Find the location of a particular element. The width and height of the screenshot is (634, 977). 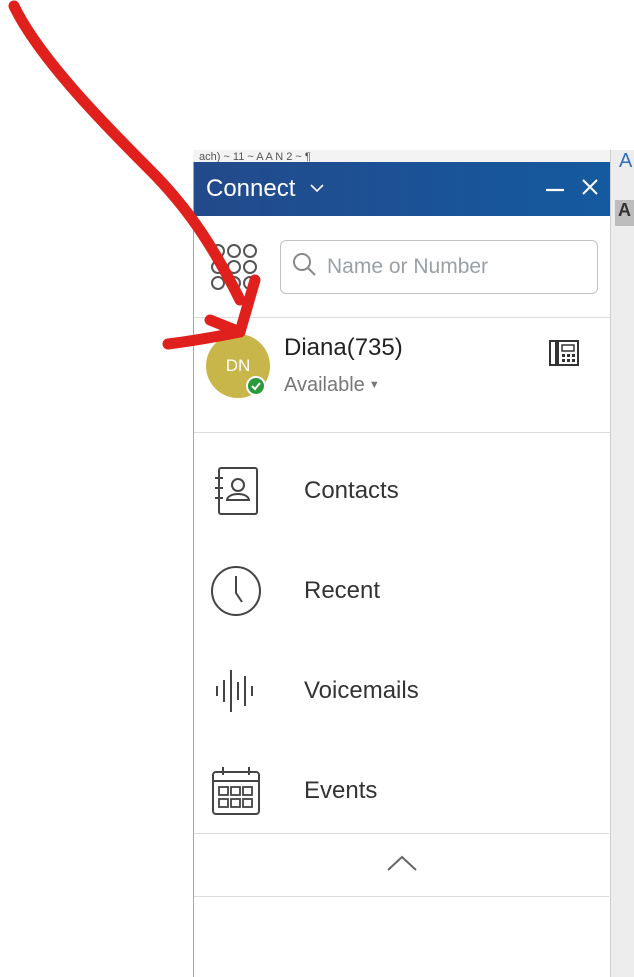

nav-item-voicemails: Voicemails is located at coordinates (402, 691).